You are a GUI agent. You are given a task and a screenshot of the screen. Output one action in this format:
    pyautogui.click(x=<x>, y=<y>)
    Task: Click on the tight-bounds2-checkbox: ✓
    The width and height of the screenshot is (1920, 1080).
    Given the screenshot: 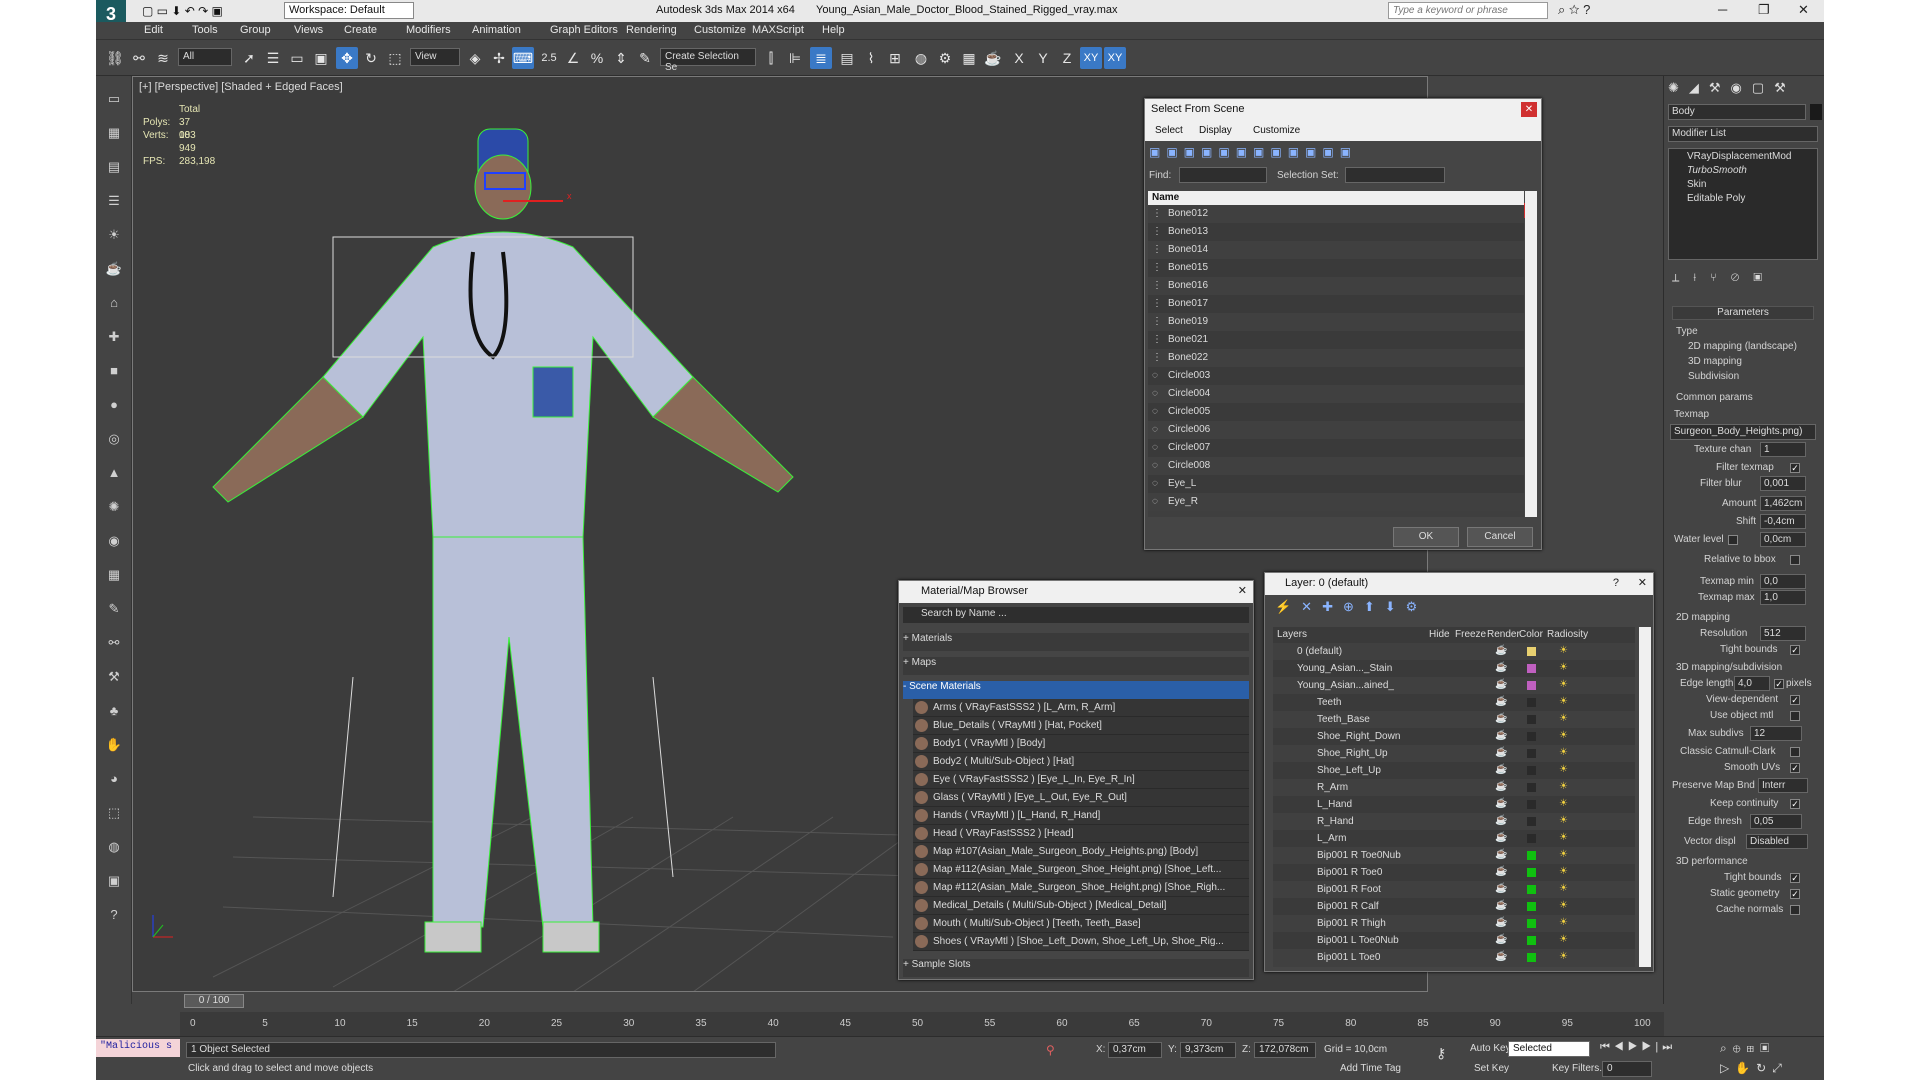 What is the action you would take?
    pyautogui.click(x=1795, y=878)
    